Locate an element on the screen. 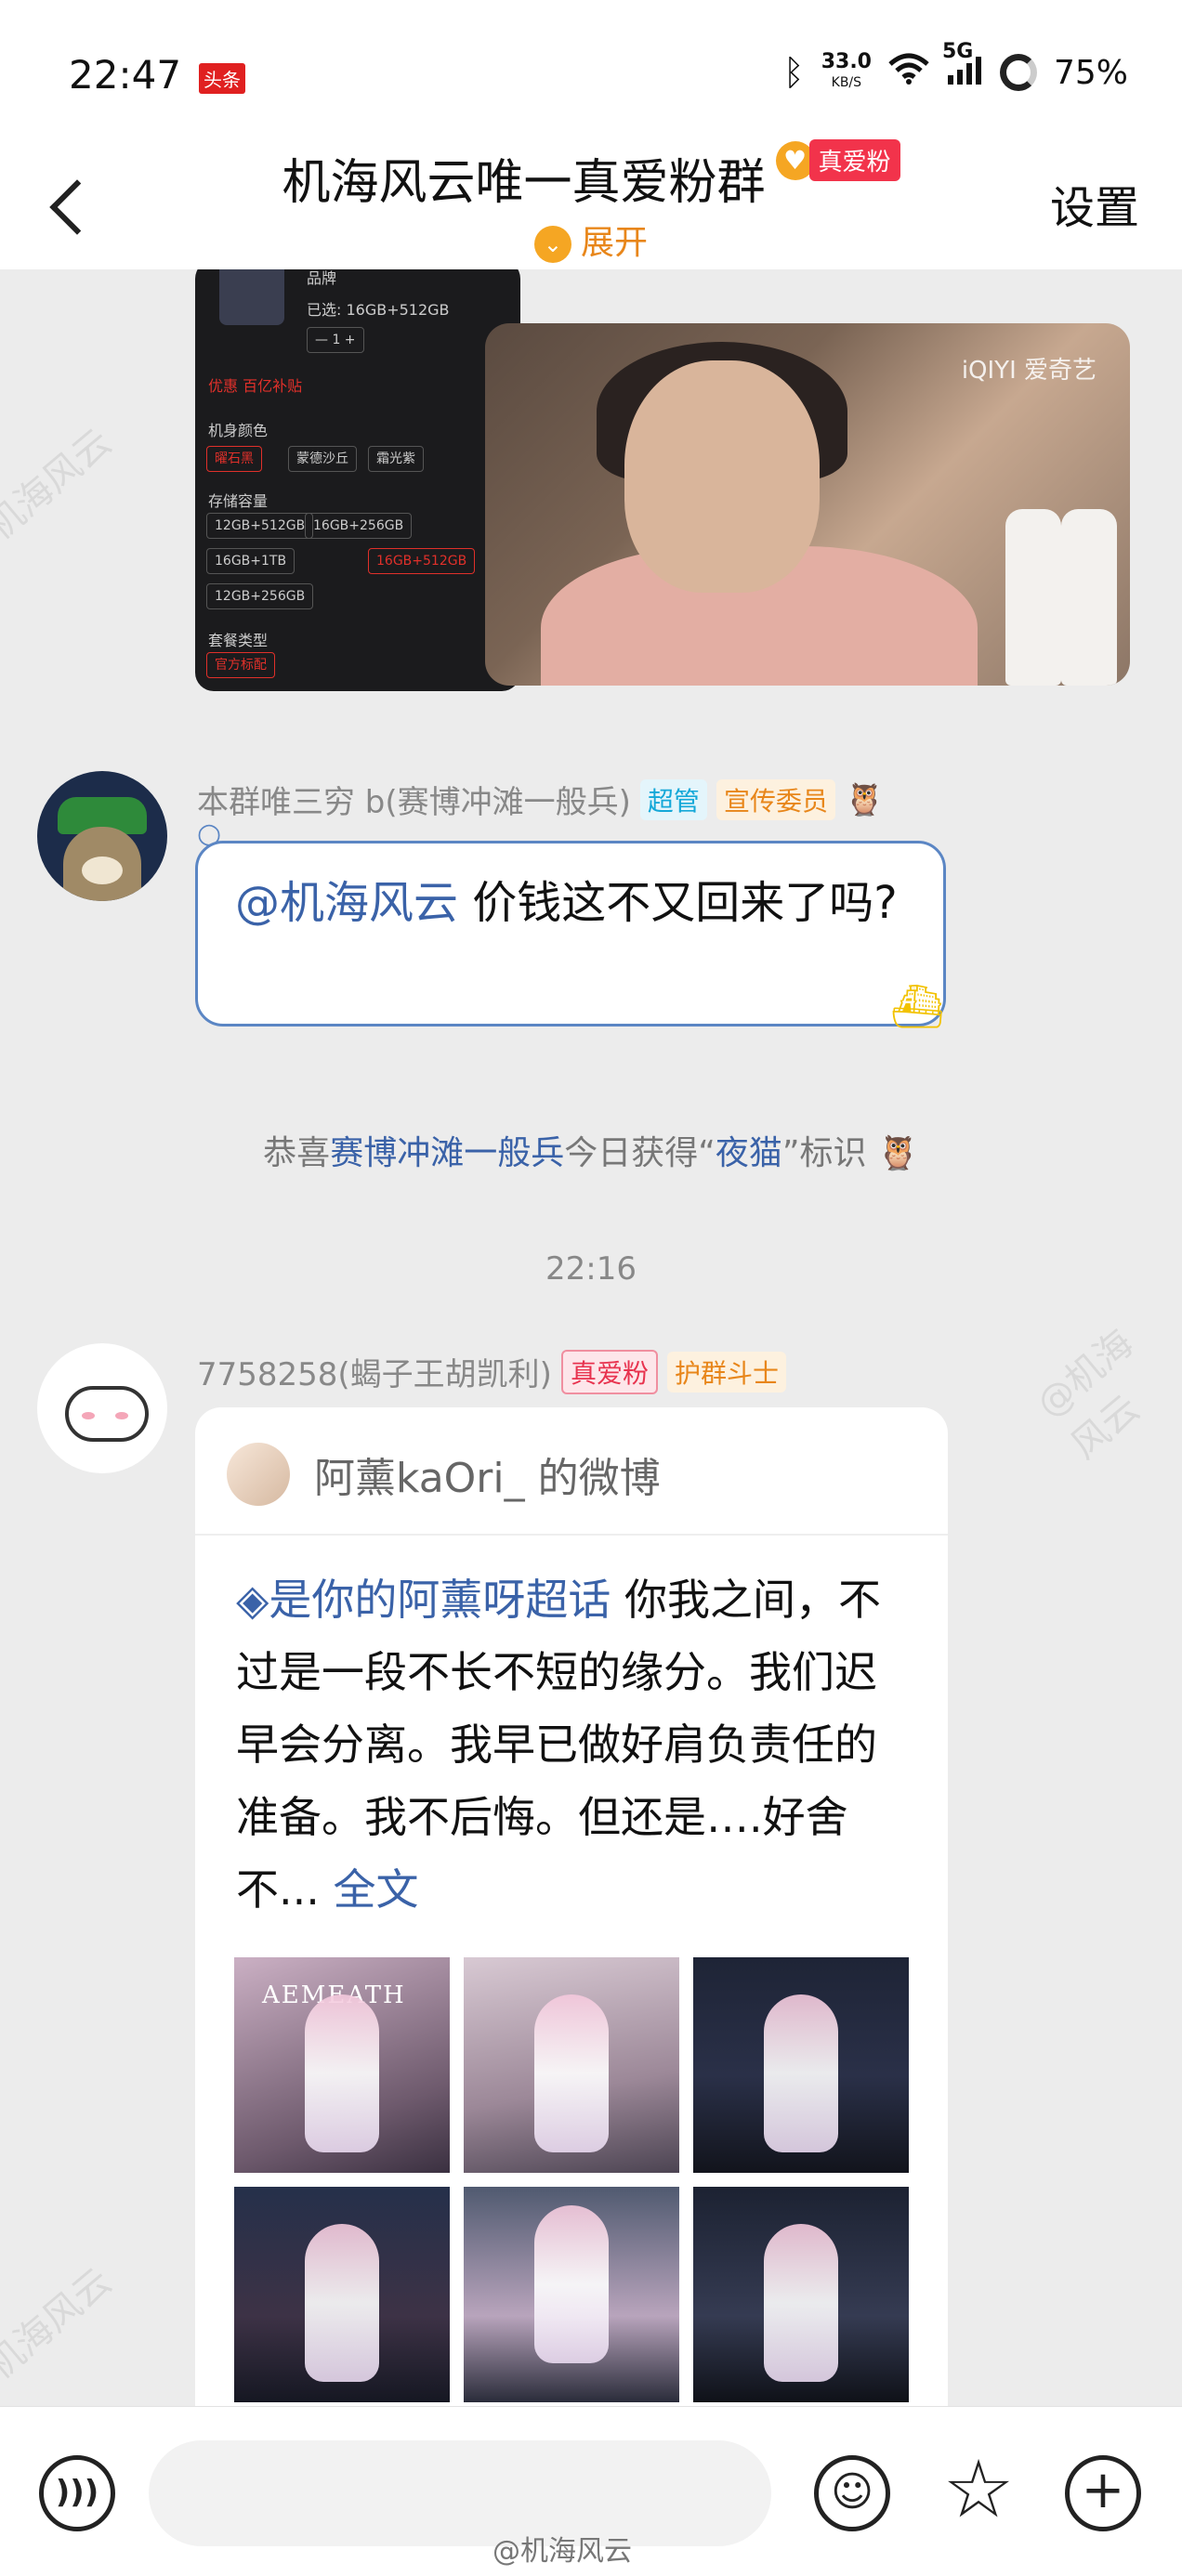  status-time: 22:47 is located at coordinates (125, 75).